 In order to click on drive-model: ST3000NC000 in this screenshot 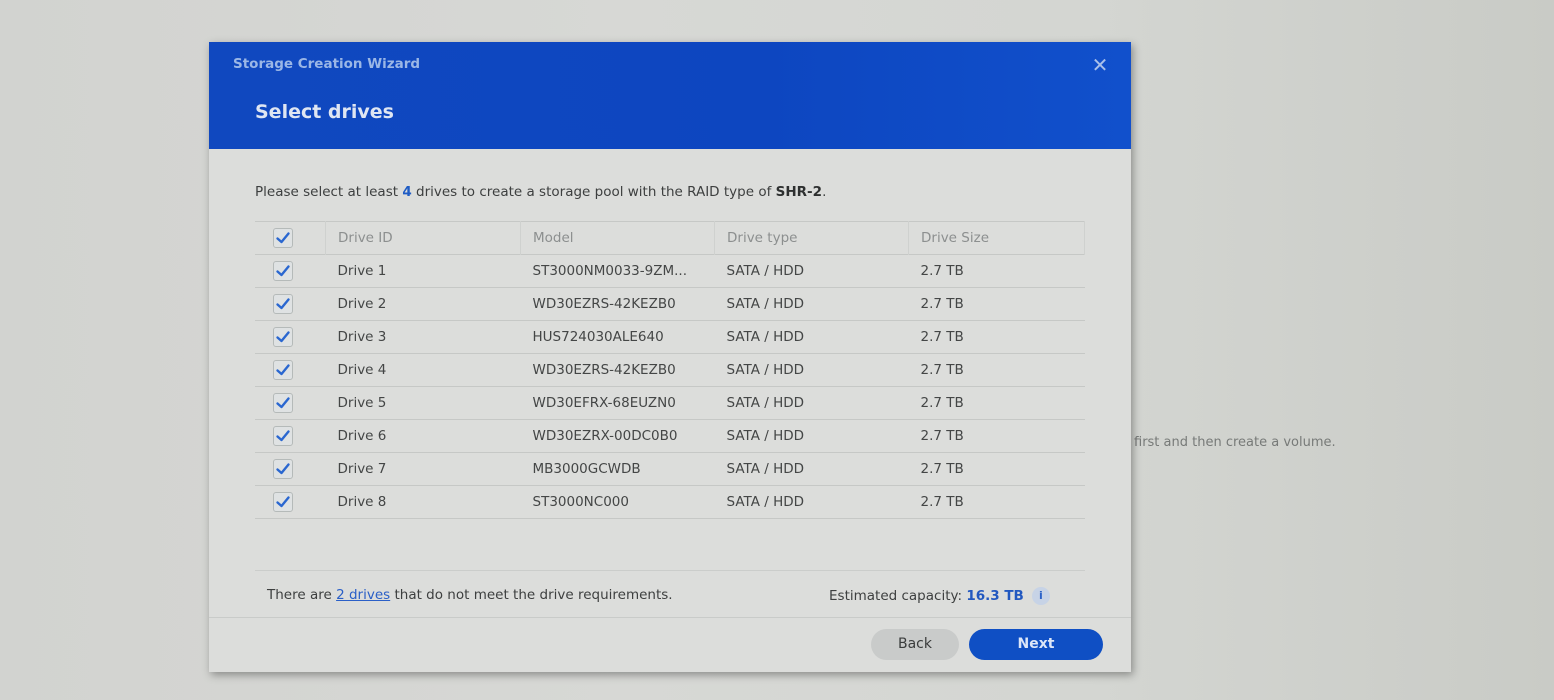, I will do `click(617, 502)`.